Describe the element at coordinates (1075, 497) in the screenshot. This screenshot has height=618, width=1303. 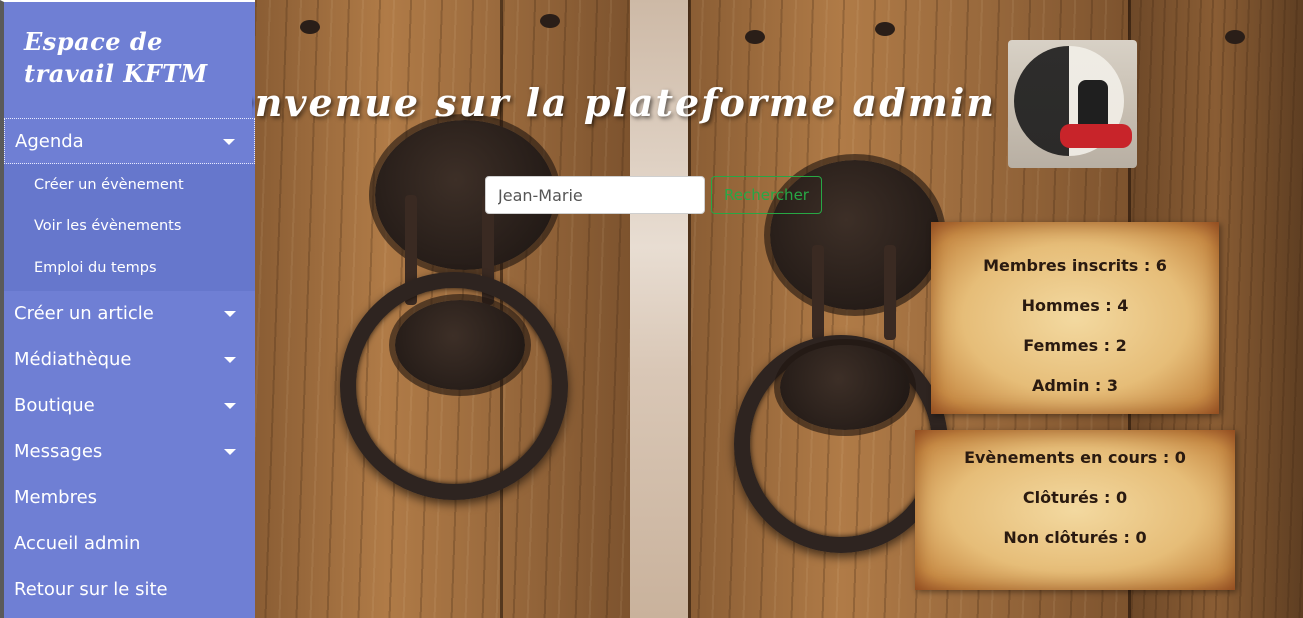
I see `stat-closed-events: Clôturés : 0` at that location.